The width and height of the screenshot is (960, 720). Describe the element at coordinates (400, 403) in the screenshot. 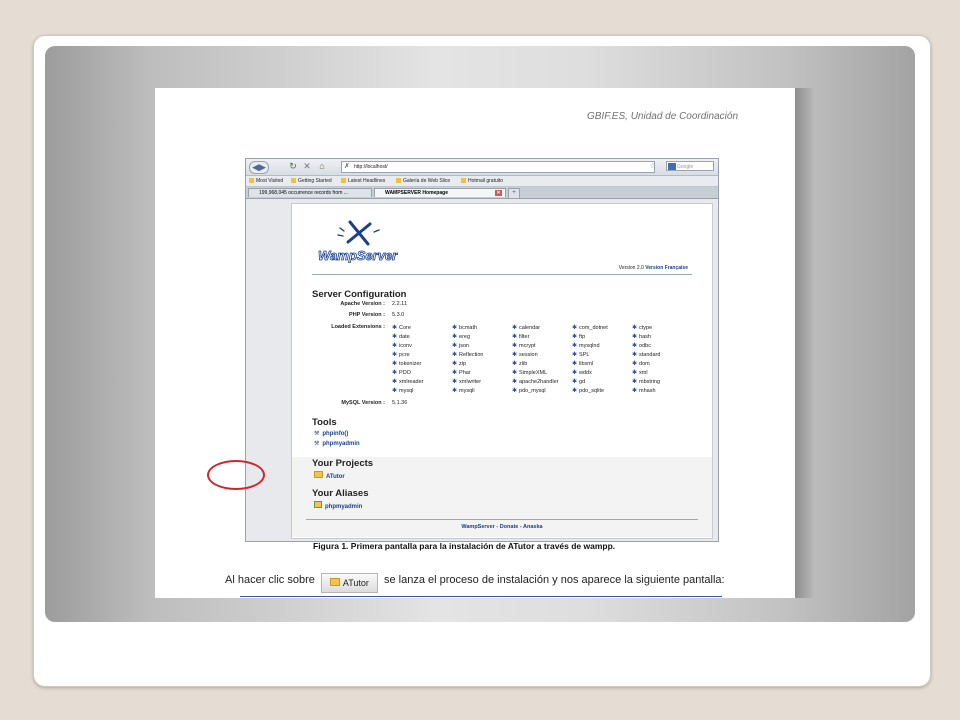

I see `mysql-version-value: 5.1.36` at that location.